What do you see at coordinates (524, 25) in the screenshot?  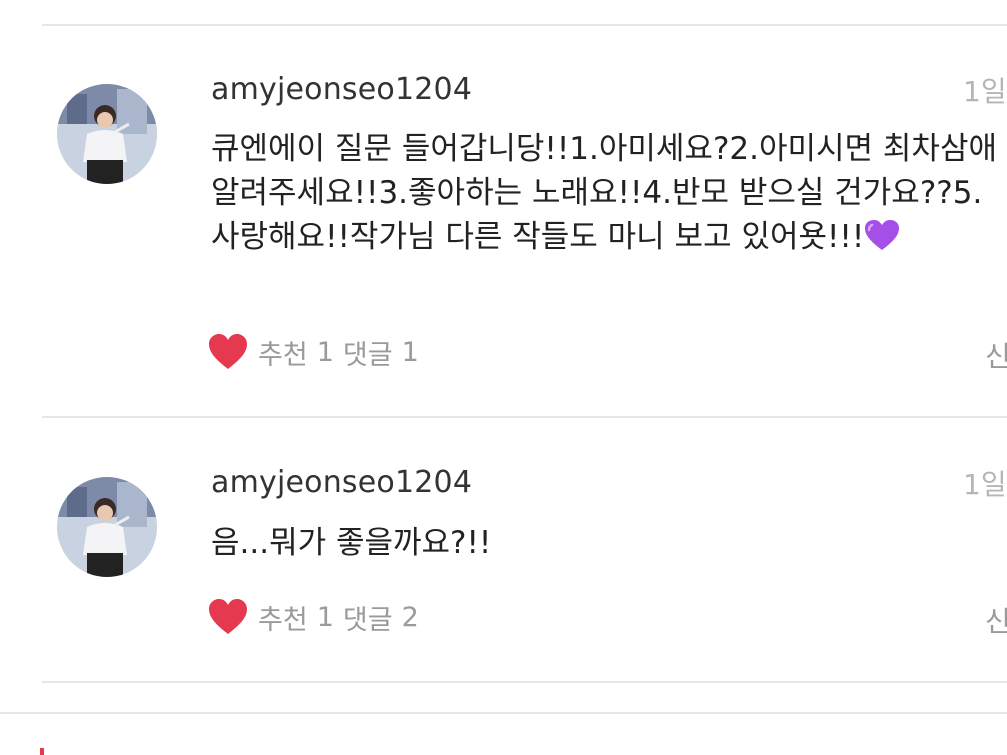 I see `top-divider` at bounding box center [524, 25].